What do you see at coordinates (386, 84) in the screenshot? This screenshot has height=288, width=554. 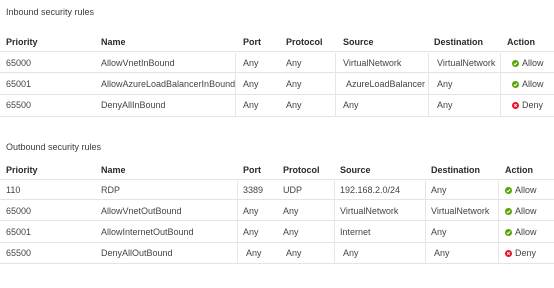 I see `source-cell: AzureLoadBalancer` at bounding box center [386, 84].